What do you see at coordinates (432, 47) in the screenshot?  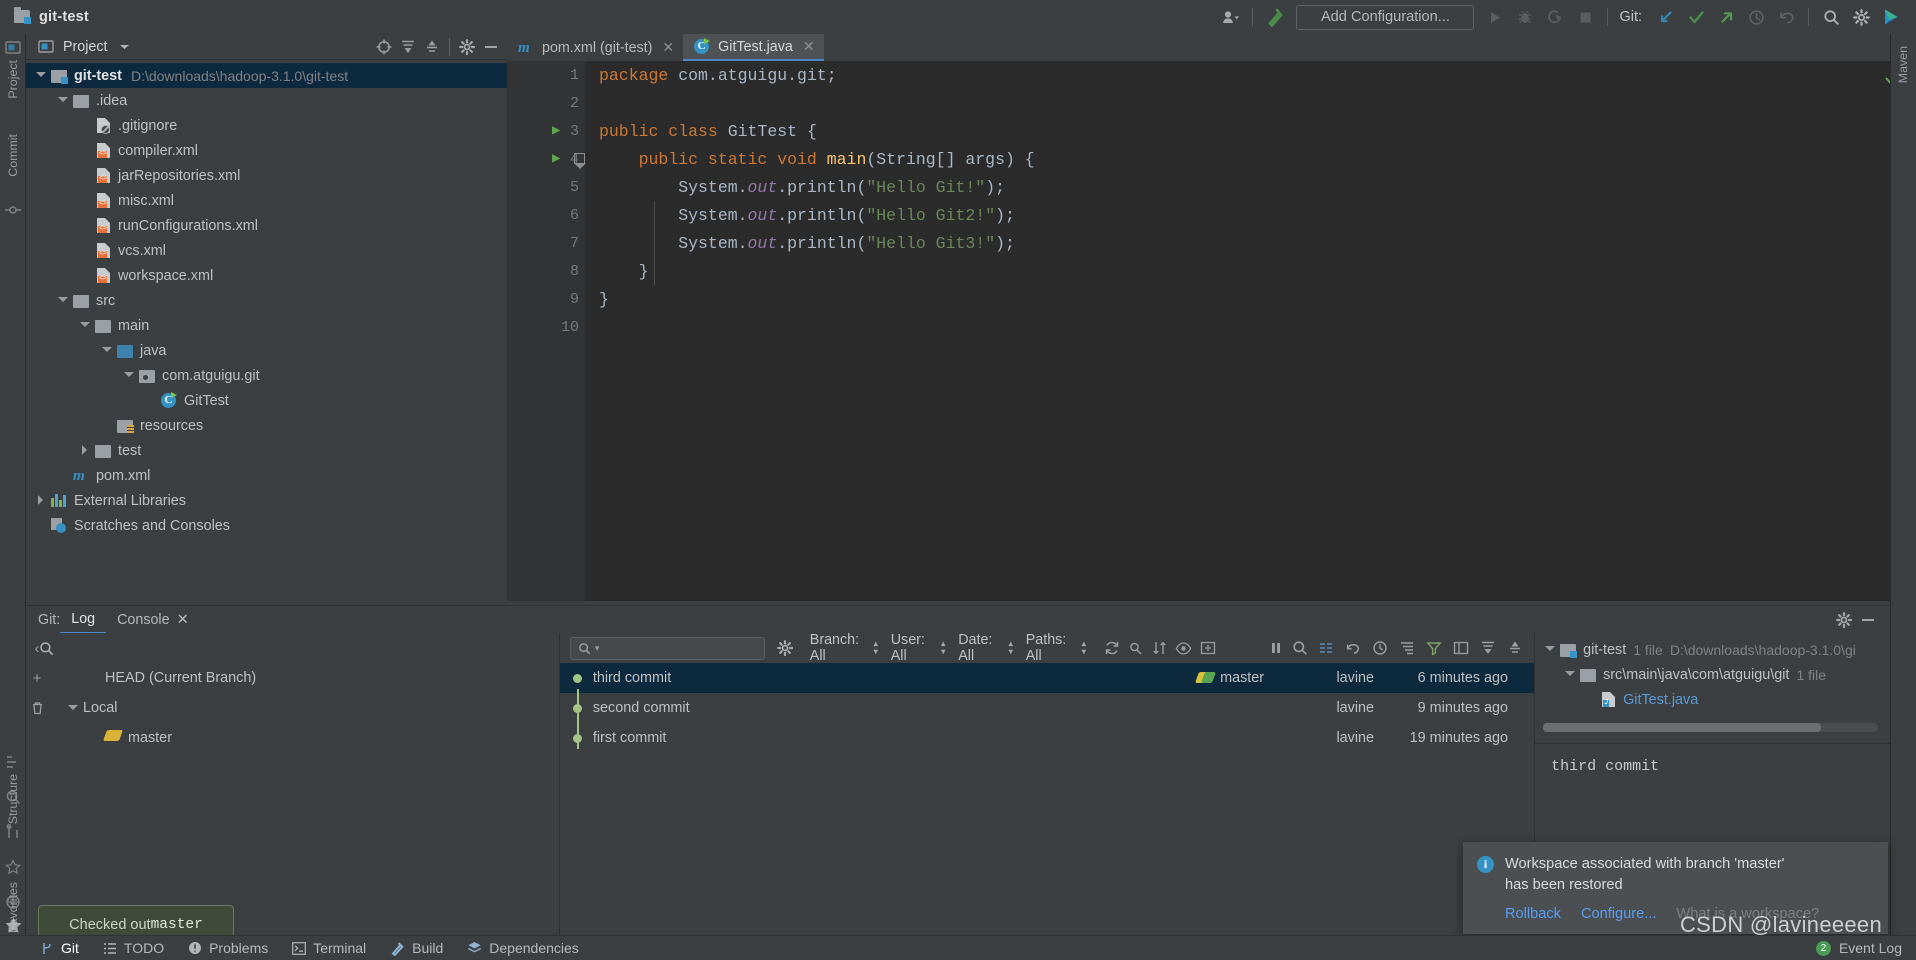 I see `collapse-all-icon` at bounding box center [432, 47].